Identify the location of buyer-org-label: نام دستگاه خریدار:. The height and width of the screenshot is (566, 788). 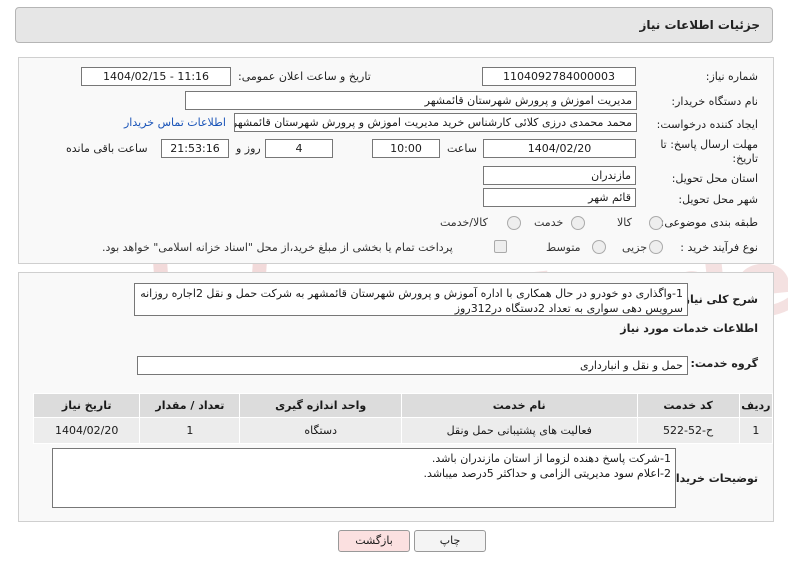
(714, 101).